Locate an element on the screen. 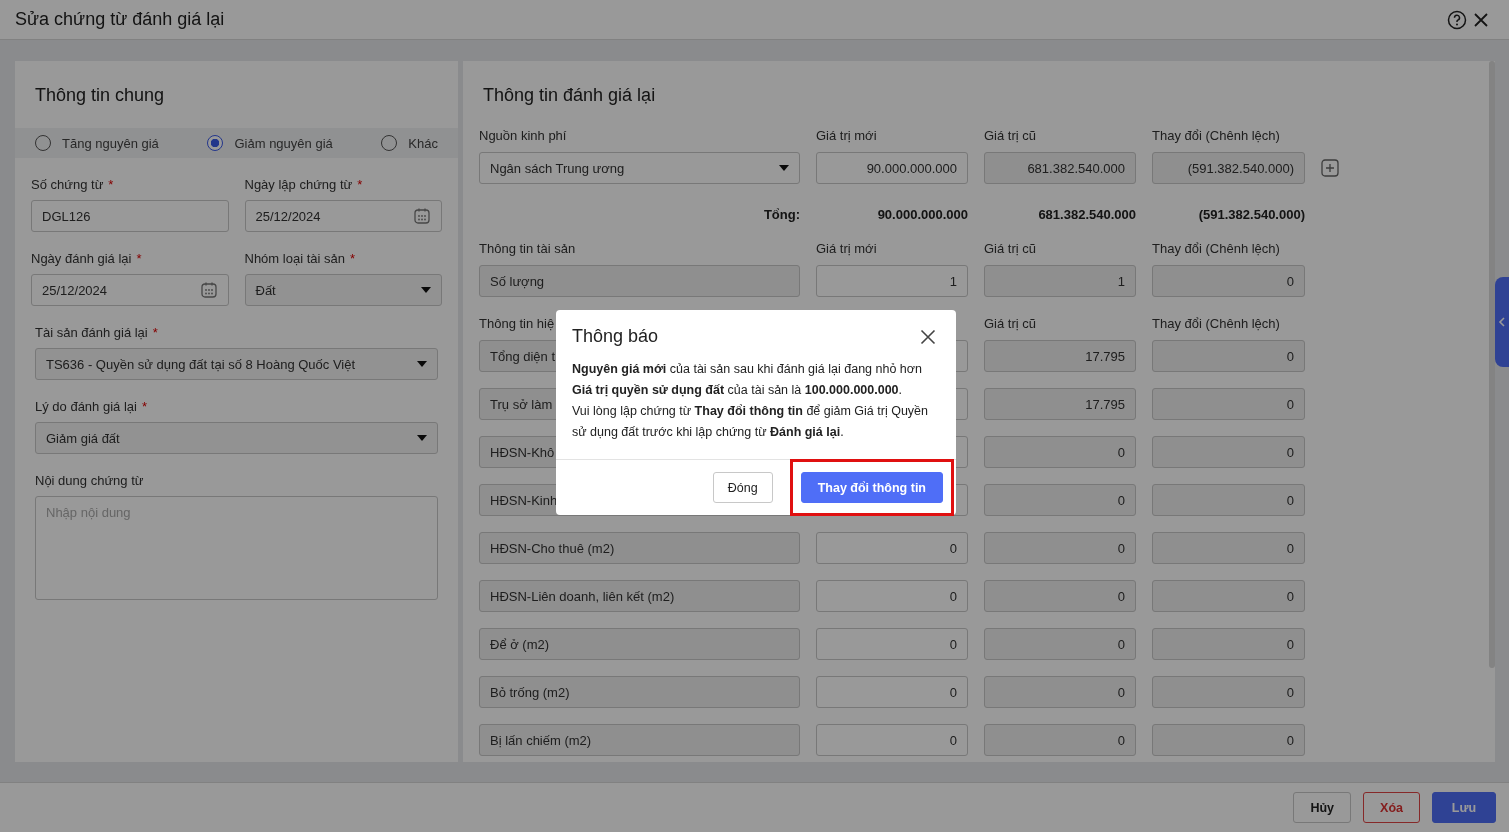 The image size is (1509, 832). add-icon is located at coordinates (1330, 168).